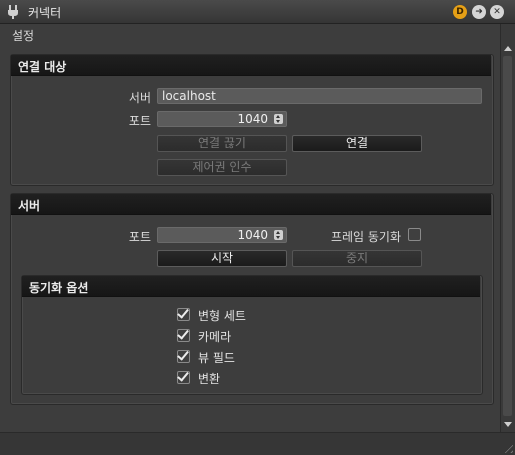 The image size is (515, 455). What do you see at coordinates (59, 288) in the screenshot?
I see `sync-options-title: 동기화 옵션` at bounding box center [59, 288].